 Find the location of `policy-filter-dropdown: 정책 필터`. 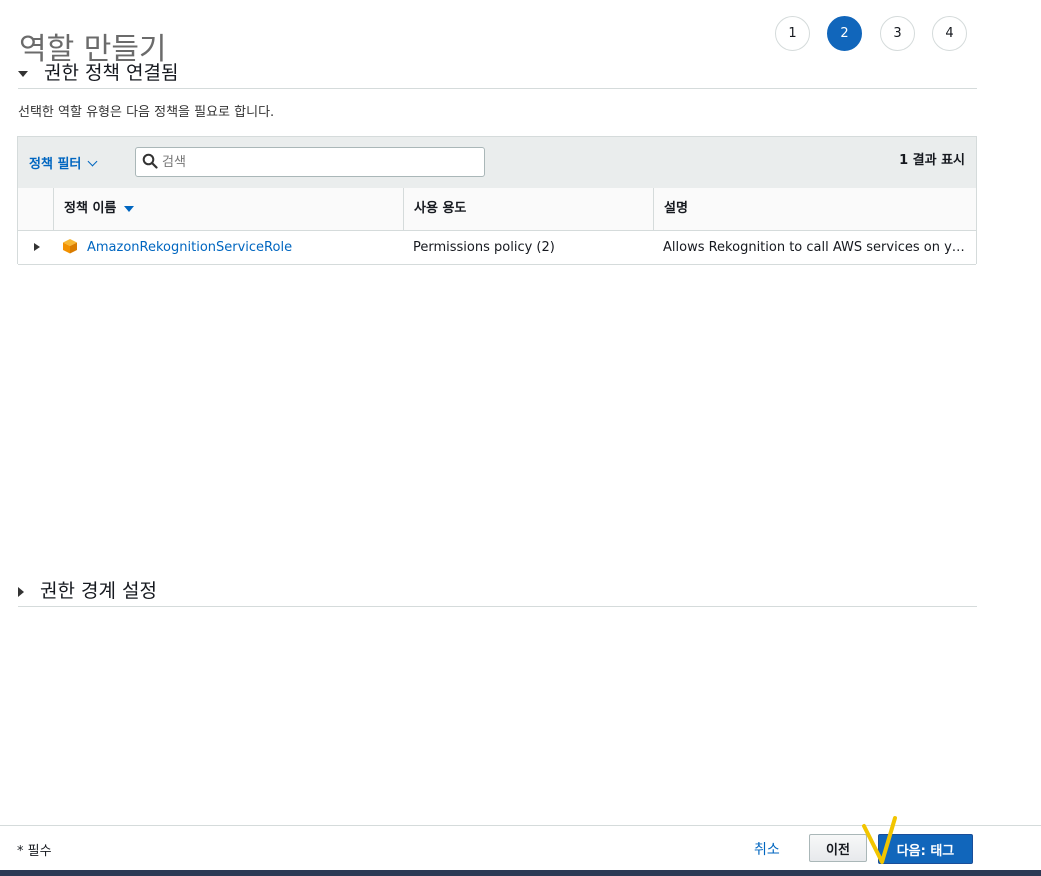

policy-filter-dropdown: 정책 필터 is located at coordinates (63, 162).